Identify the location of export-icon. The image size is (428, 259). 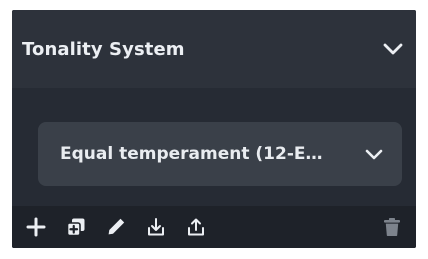
(196, 227).